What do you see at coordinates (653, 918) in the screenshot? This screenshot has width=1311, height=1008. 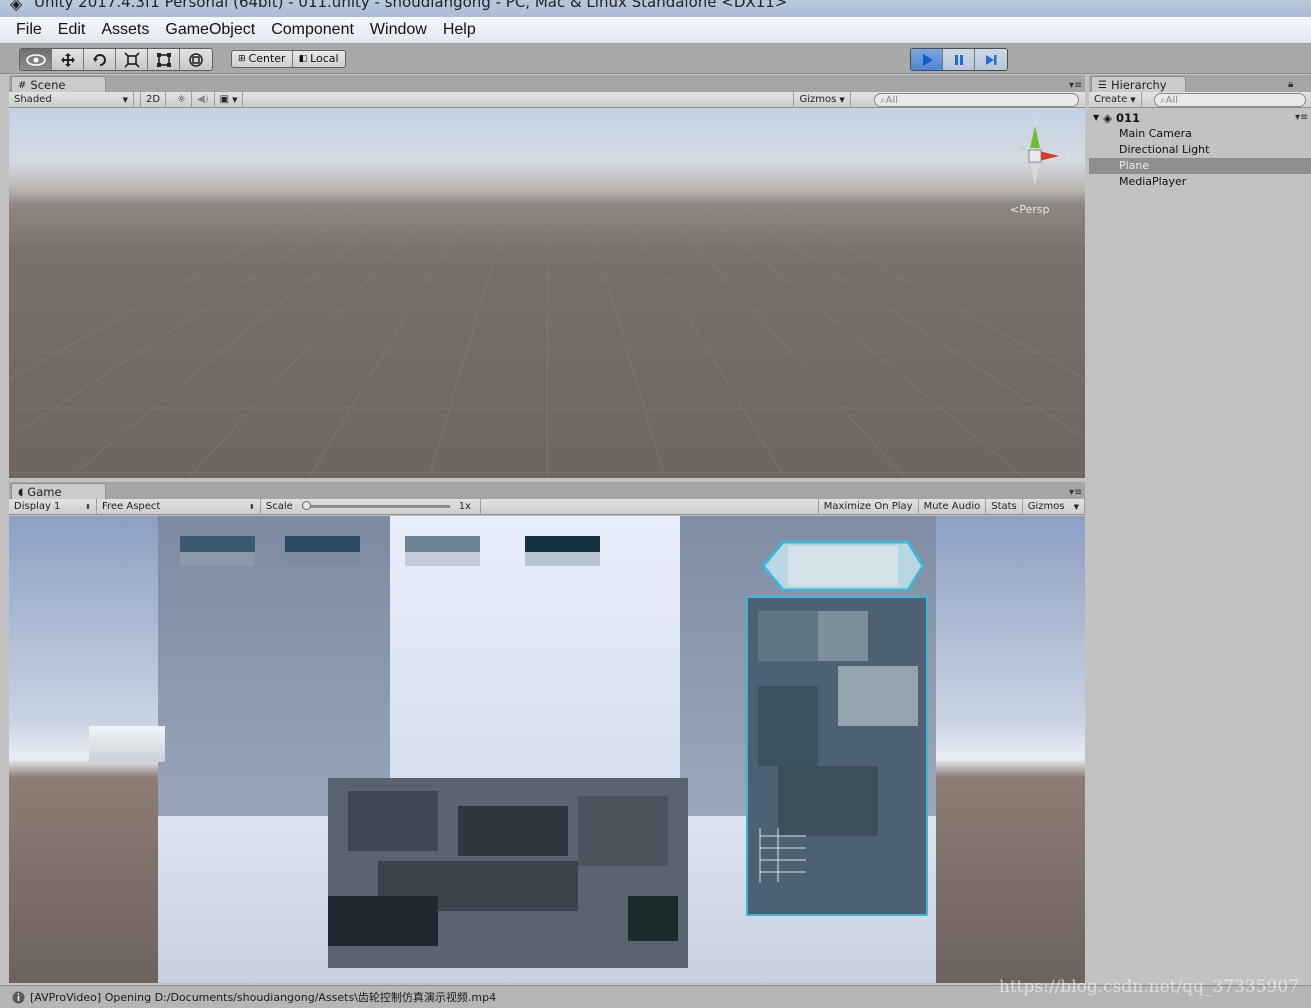 I see `machine-base-right` at bounding box center [653, 918].